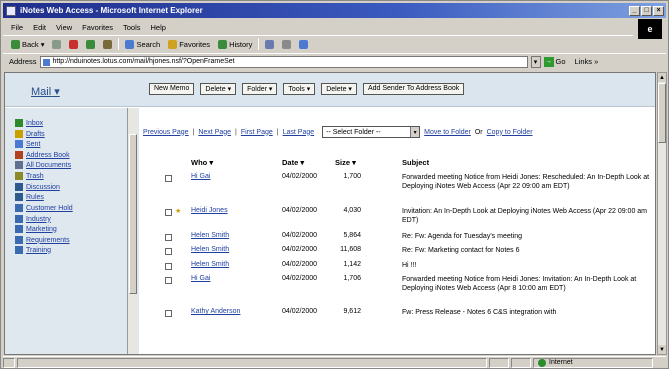 The image size is (669, 369). Describe the element at coordinates (19, 134) in the screenshot. I see `drafts-icon` at that location.